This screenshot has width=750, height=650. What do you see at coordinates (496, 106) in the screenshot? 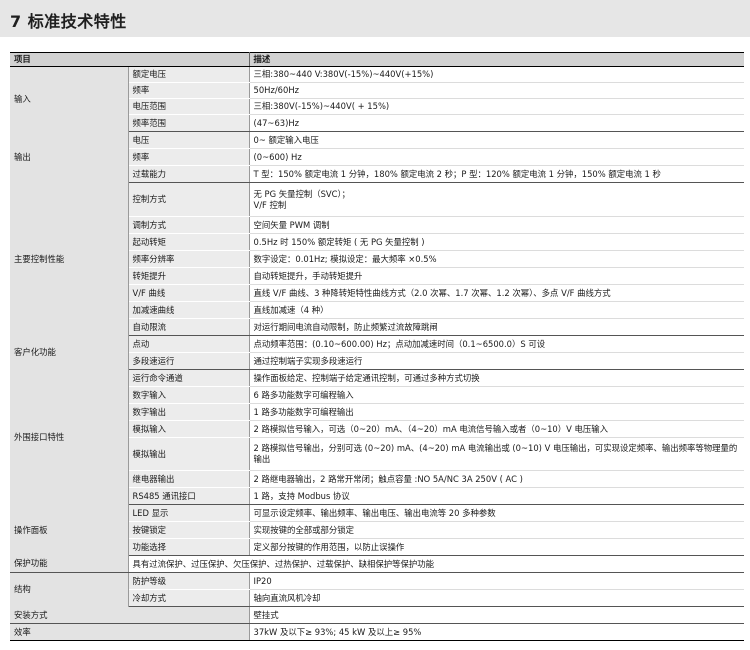
I see `item-description: 三相:380V(-15%)~440V( + 15%)` at bounding box center [496, 106].